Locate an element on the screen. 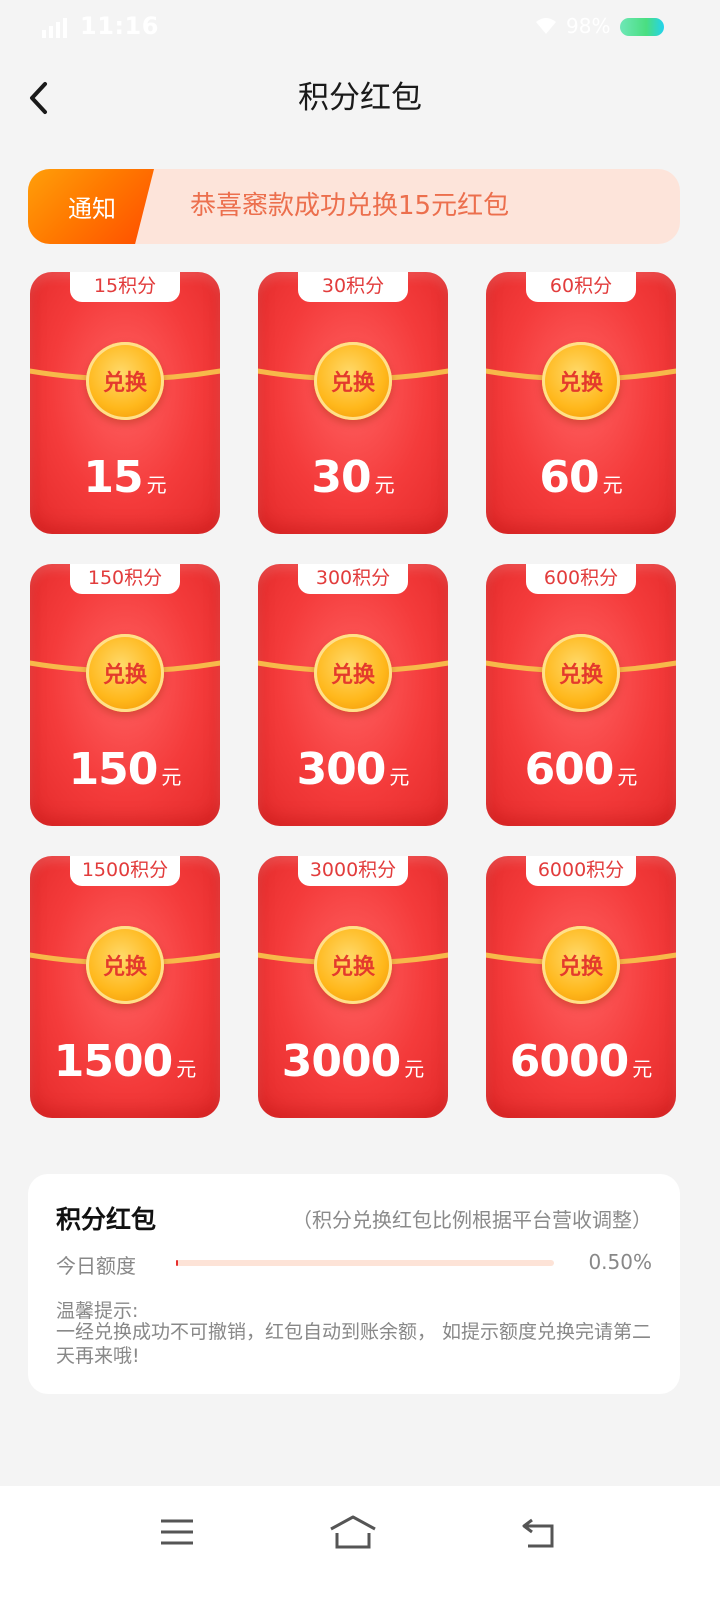  red-envelope-card: 30积分兑换 30 元 is located at coordinates (353, 403).